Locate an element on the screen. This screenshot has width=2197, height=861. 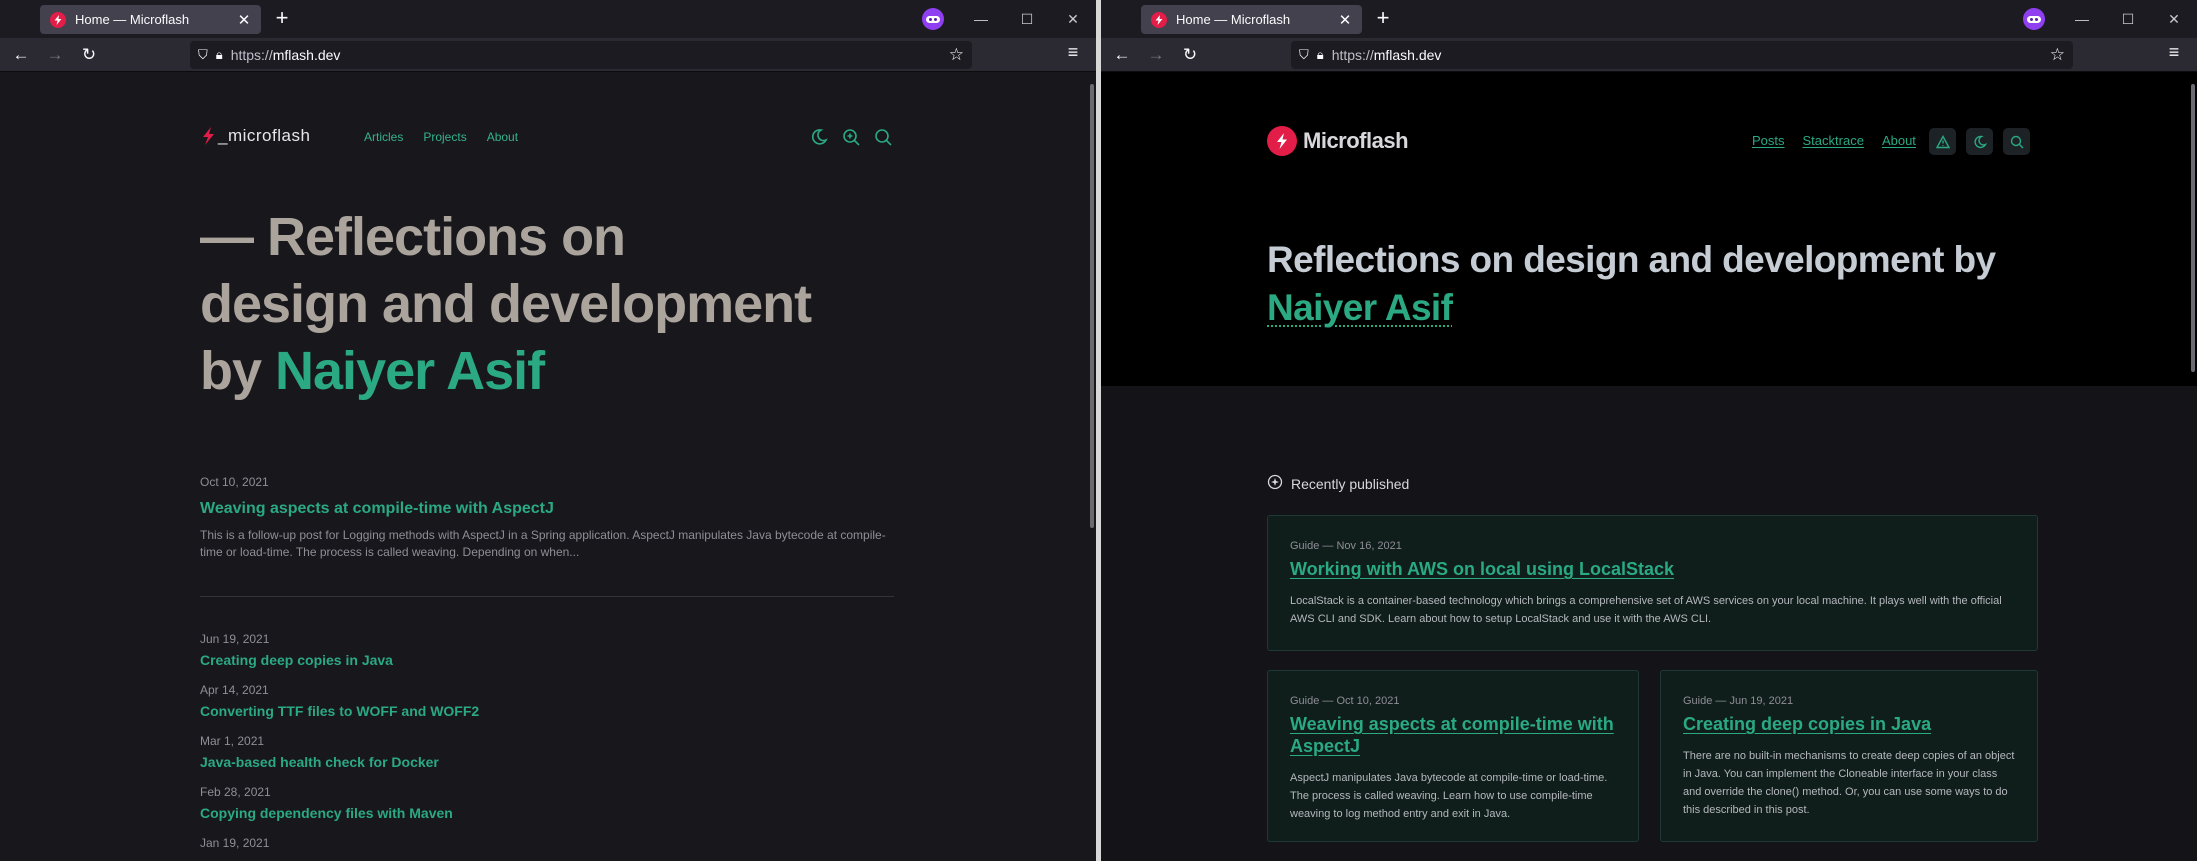
list-item: Jan 19, 2021 is located at coordinates (234, 843).